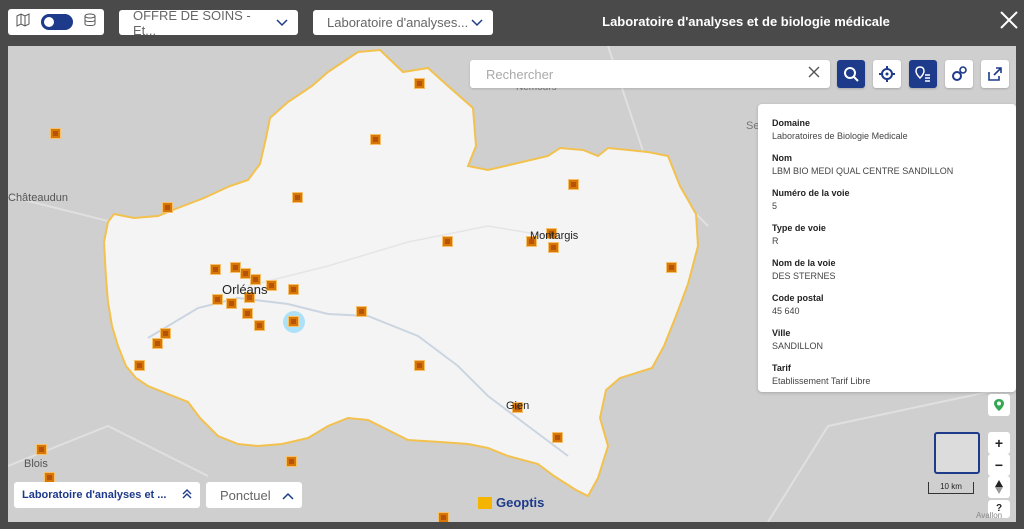 This screenshot has height=529, width=1024. Describe the element at coordinates (245, 289) in the screenshot. I see `place-label-orleans: Orléans` at that location.